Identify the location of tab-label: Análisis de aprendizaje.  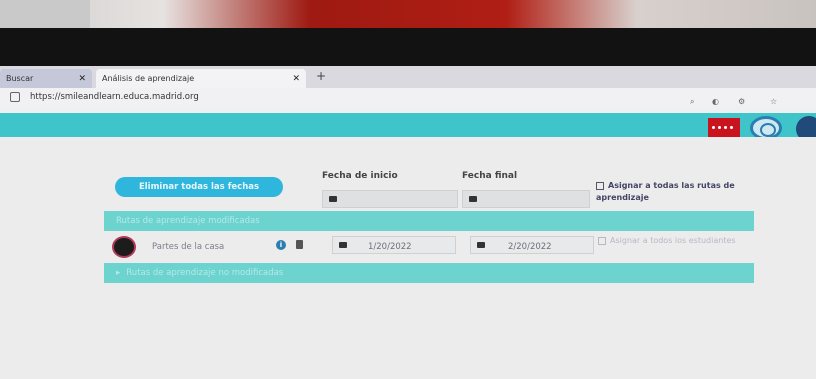
(148, 78).